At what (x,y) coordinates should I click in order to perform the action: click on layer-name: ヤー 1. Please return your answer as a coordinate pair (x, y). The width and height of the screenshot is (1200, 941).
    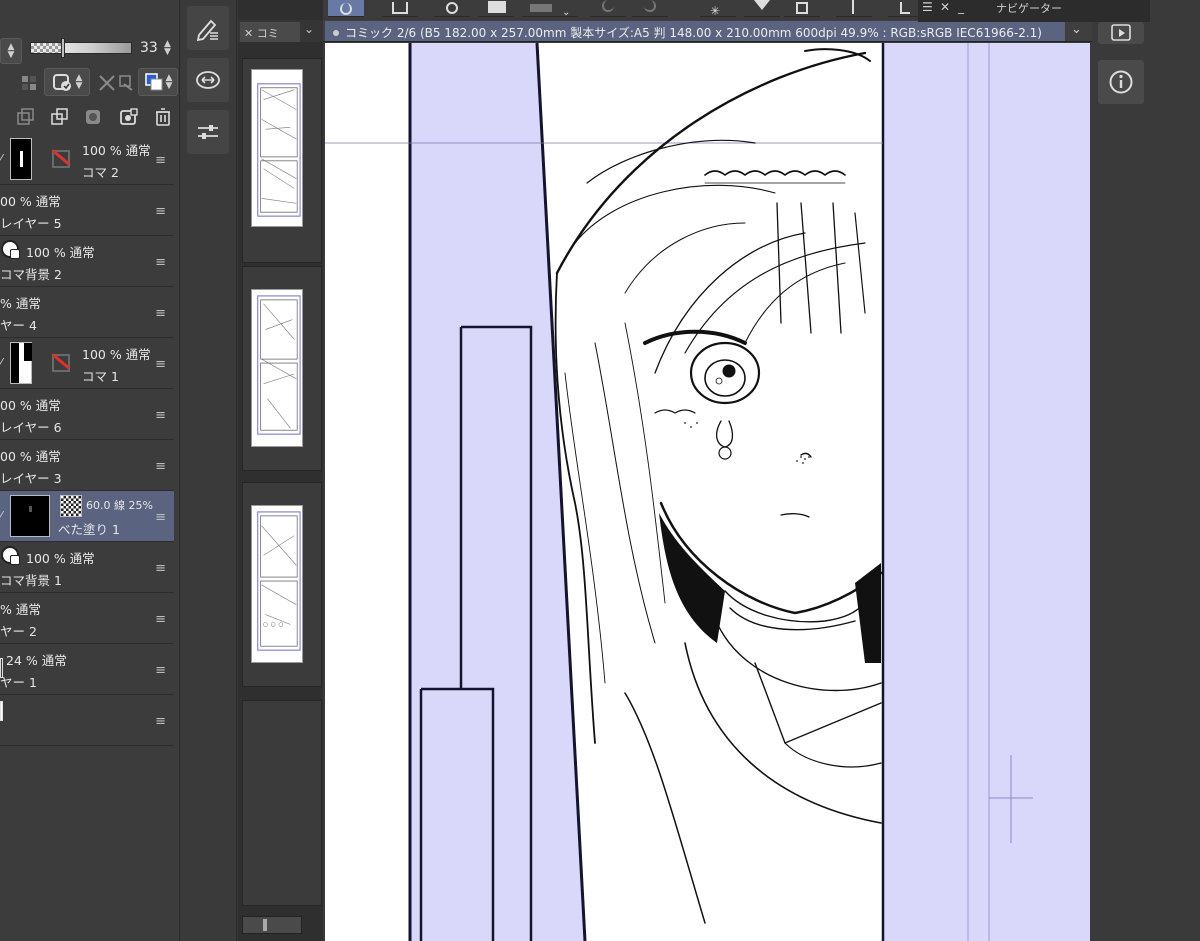
    Looking at the image, I should click on (18, 682).